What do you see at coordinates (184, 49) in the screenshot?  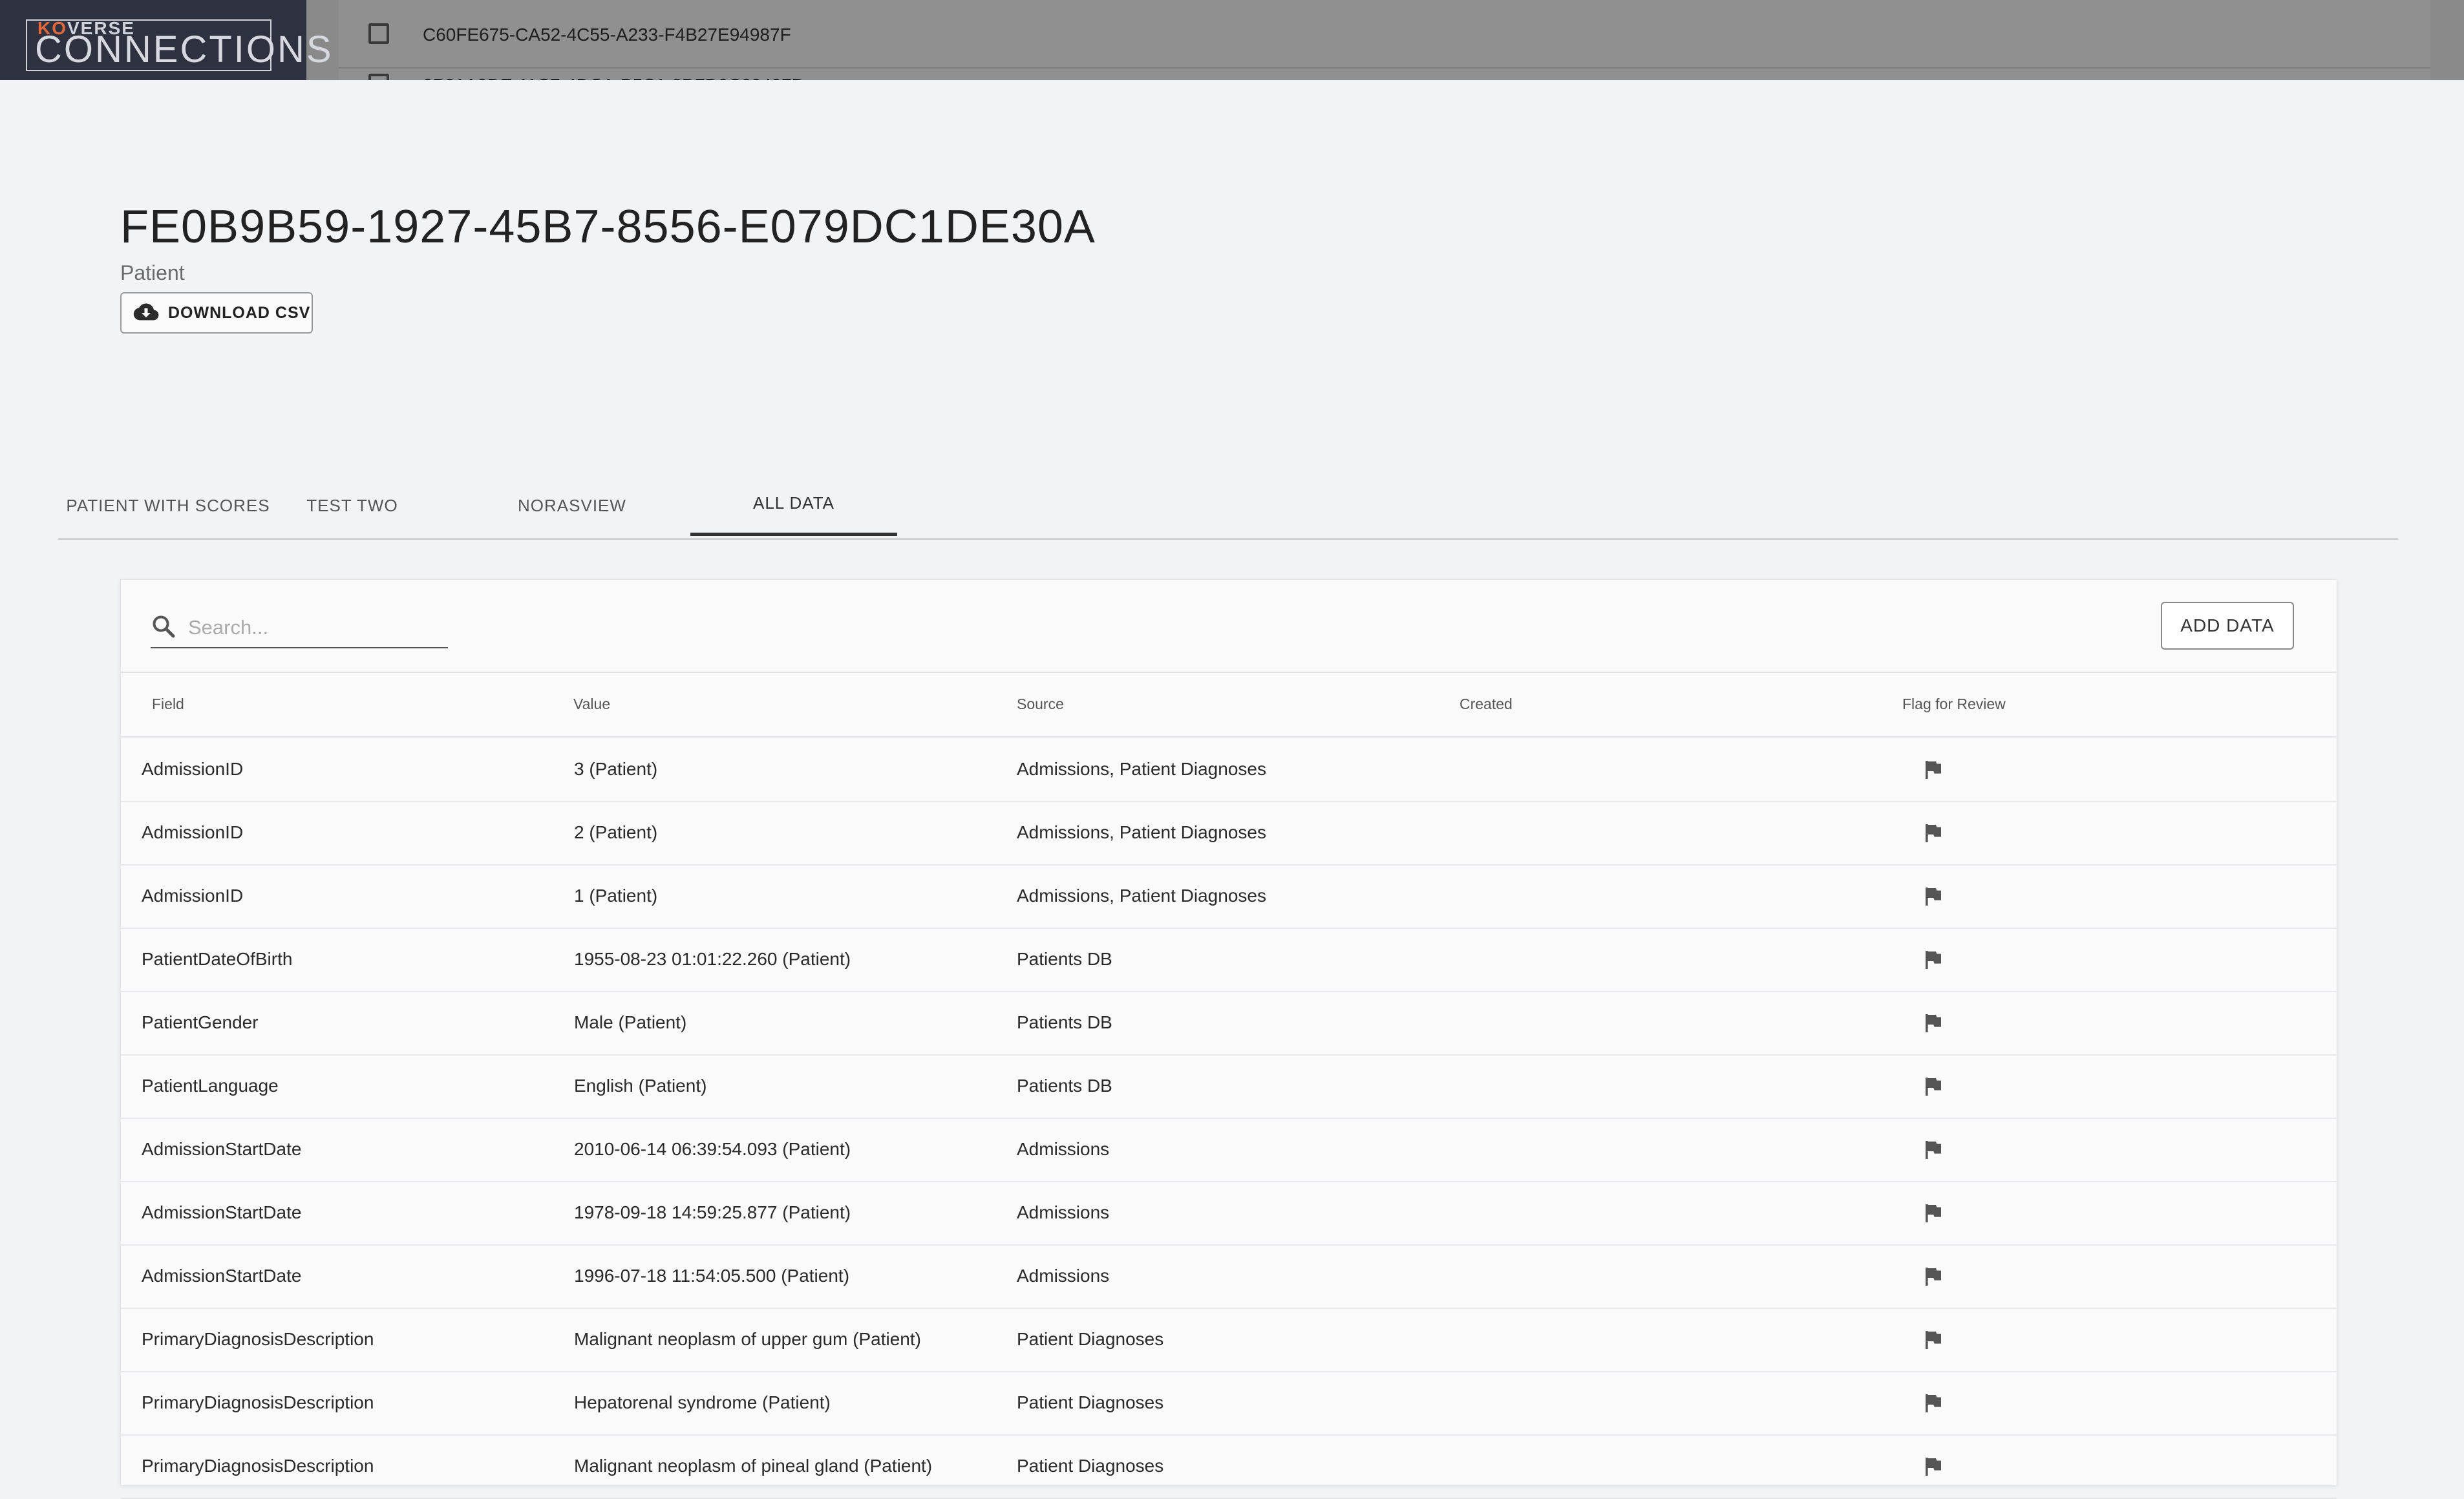 I see `logo-wordmark-main: CONNECTIONS` at bounding box center [184, 49].